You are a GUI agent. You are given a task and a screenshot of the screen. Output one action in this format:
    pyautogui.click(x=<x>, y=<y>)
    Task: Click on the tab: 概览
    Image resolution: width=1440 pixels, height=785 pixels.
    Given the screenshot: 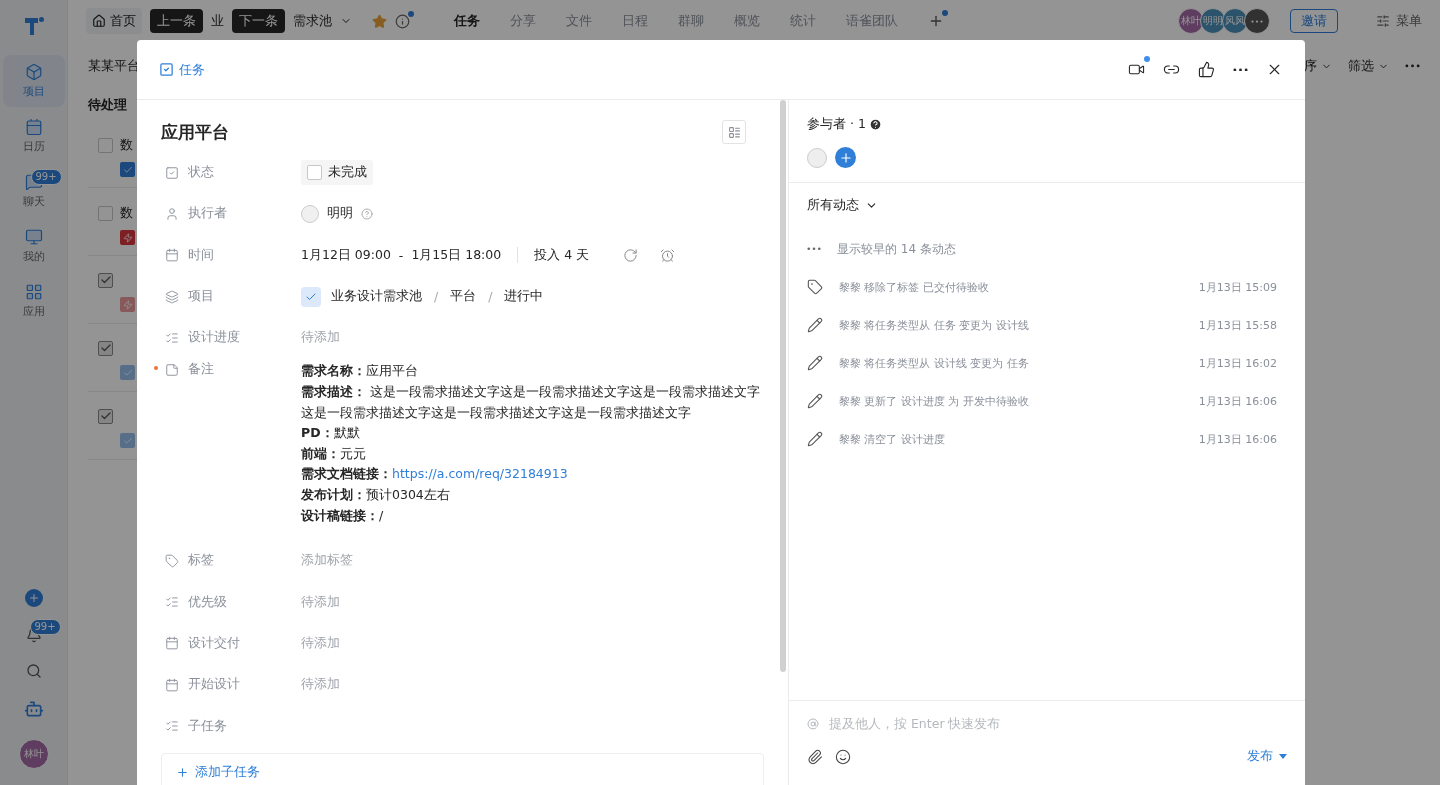 What is the action you would take?
    pyautogui.click(x=747, y=21)
    